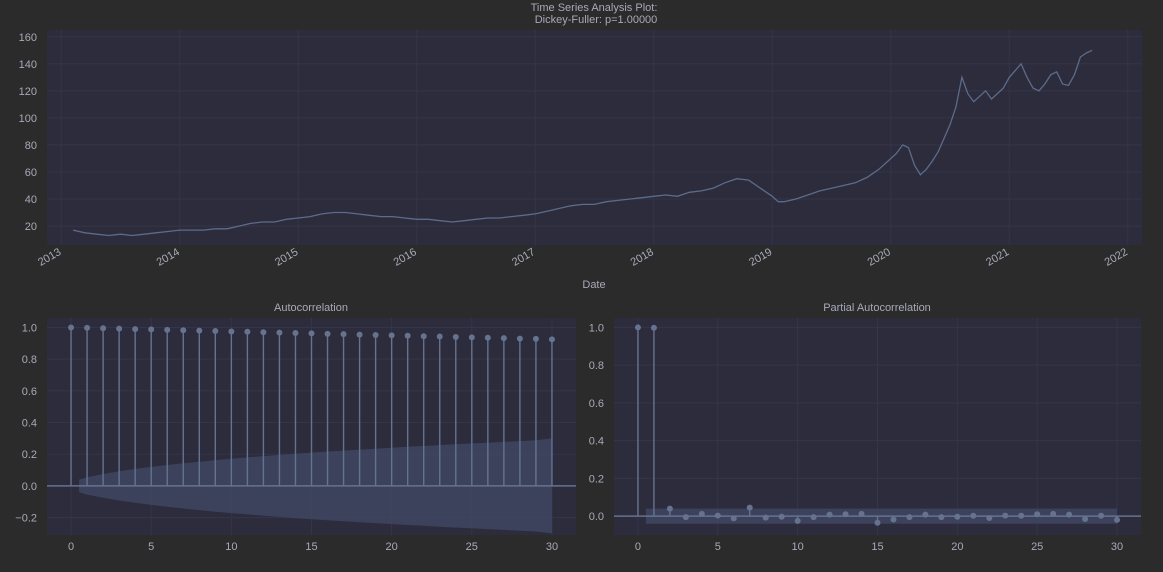  What do you see at coordinates (28, 38) in the screenshot?
I see `ts-y-tick-label: 160` at bounding box center [28, 38].